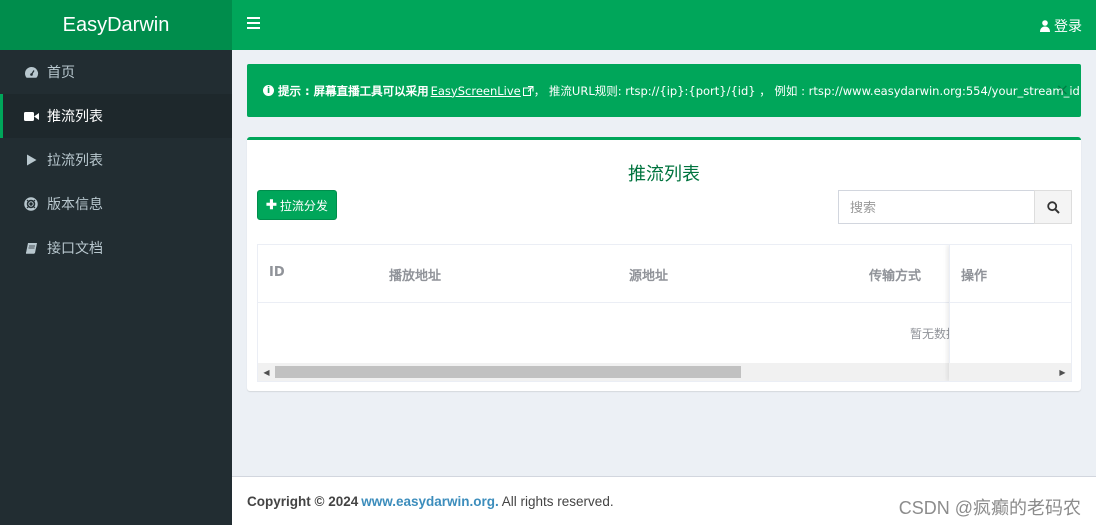 This screenshot has height=525, width=1096. What do you see at coordinates (61, 73) in the screenshot?
I see `sidebar-item-label: 首页` at bounding box center [61, 73].